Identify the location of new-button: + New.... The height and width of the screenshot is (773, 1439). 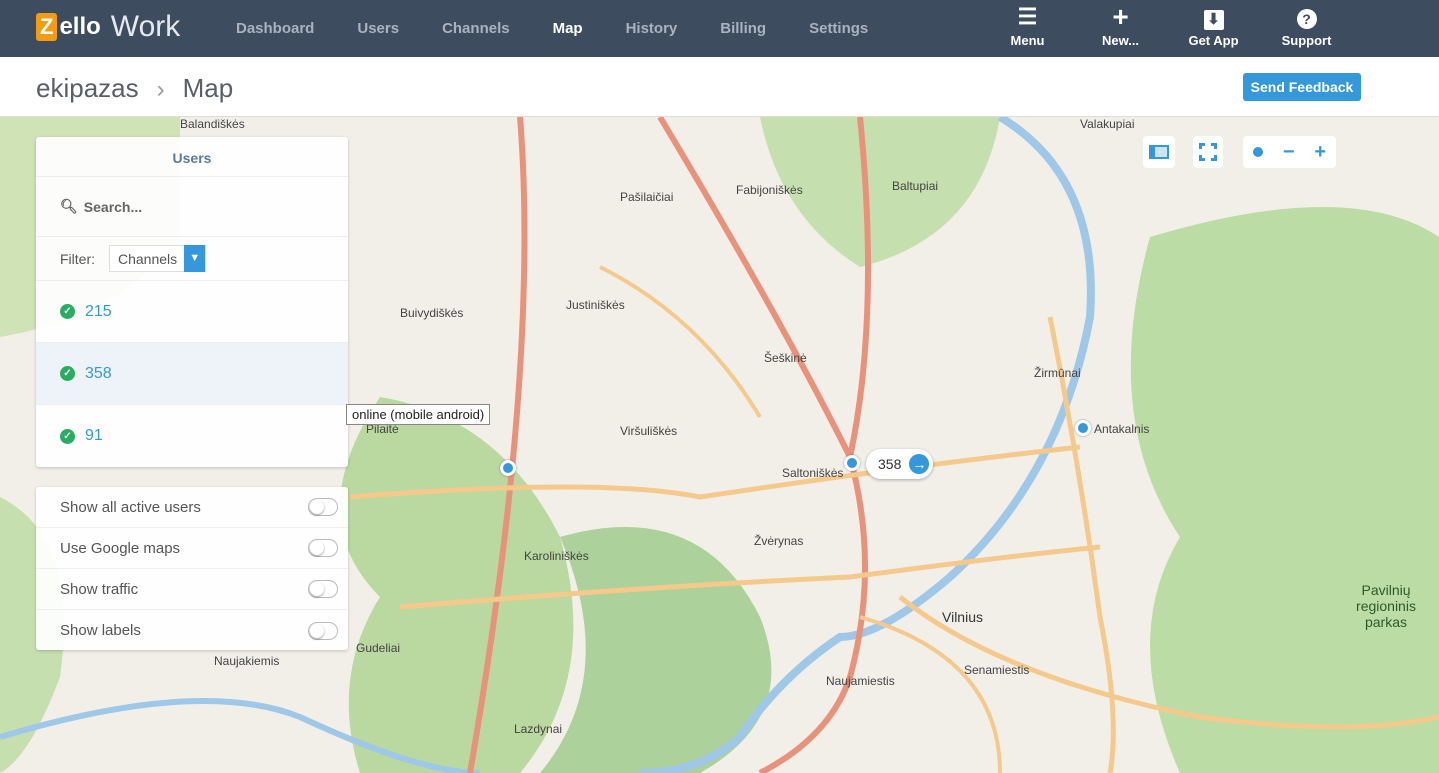
(1120, 25).